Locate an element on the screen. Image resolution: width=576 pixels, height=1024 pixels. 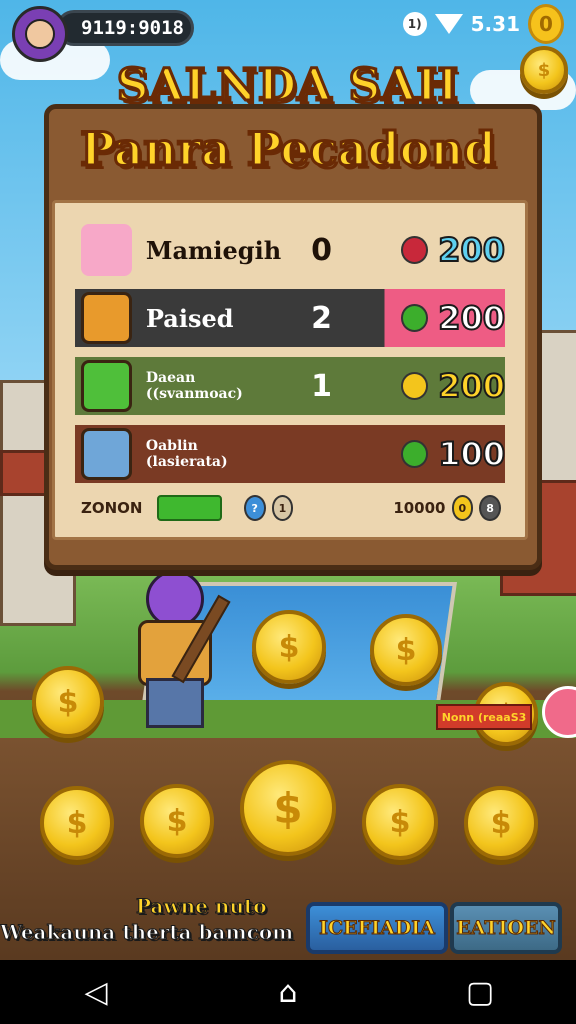
row-count: 1 is located at coordinates (321, 386).